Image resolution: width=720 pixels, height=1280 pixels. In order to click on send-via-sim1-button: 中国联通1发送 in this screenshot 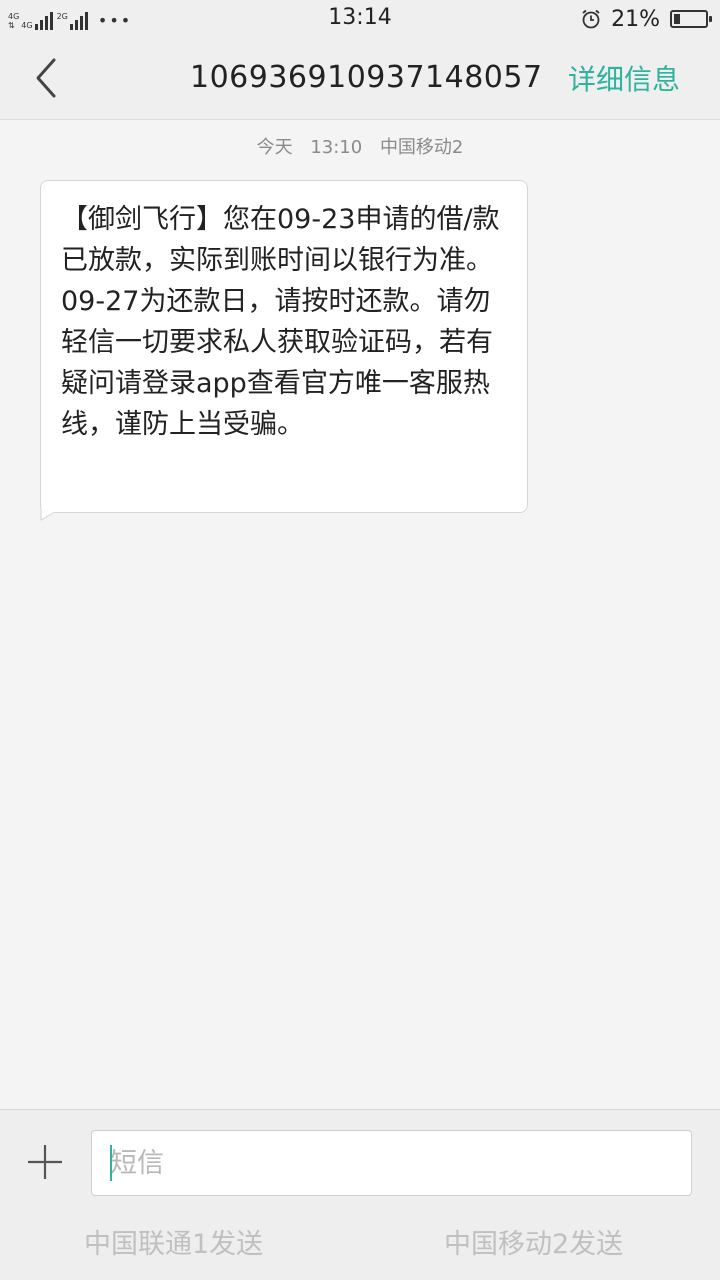, I will do `click(173, 1241)`.